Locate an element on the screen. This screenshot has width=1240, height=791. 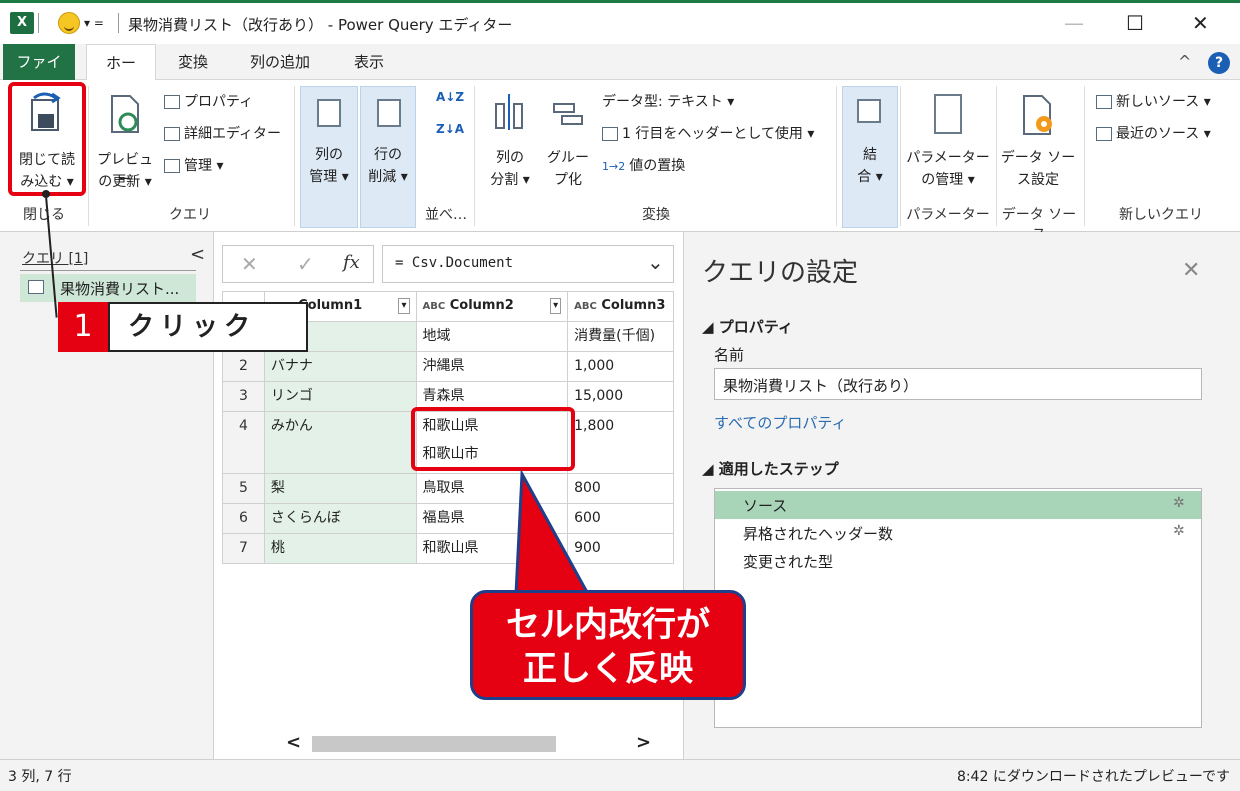
horizontal-scrollbar: < > is located at coordinates (477, 743).